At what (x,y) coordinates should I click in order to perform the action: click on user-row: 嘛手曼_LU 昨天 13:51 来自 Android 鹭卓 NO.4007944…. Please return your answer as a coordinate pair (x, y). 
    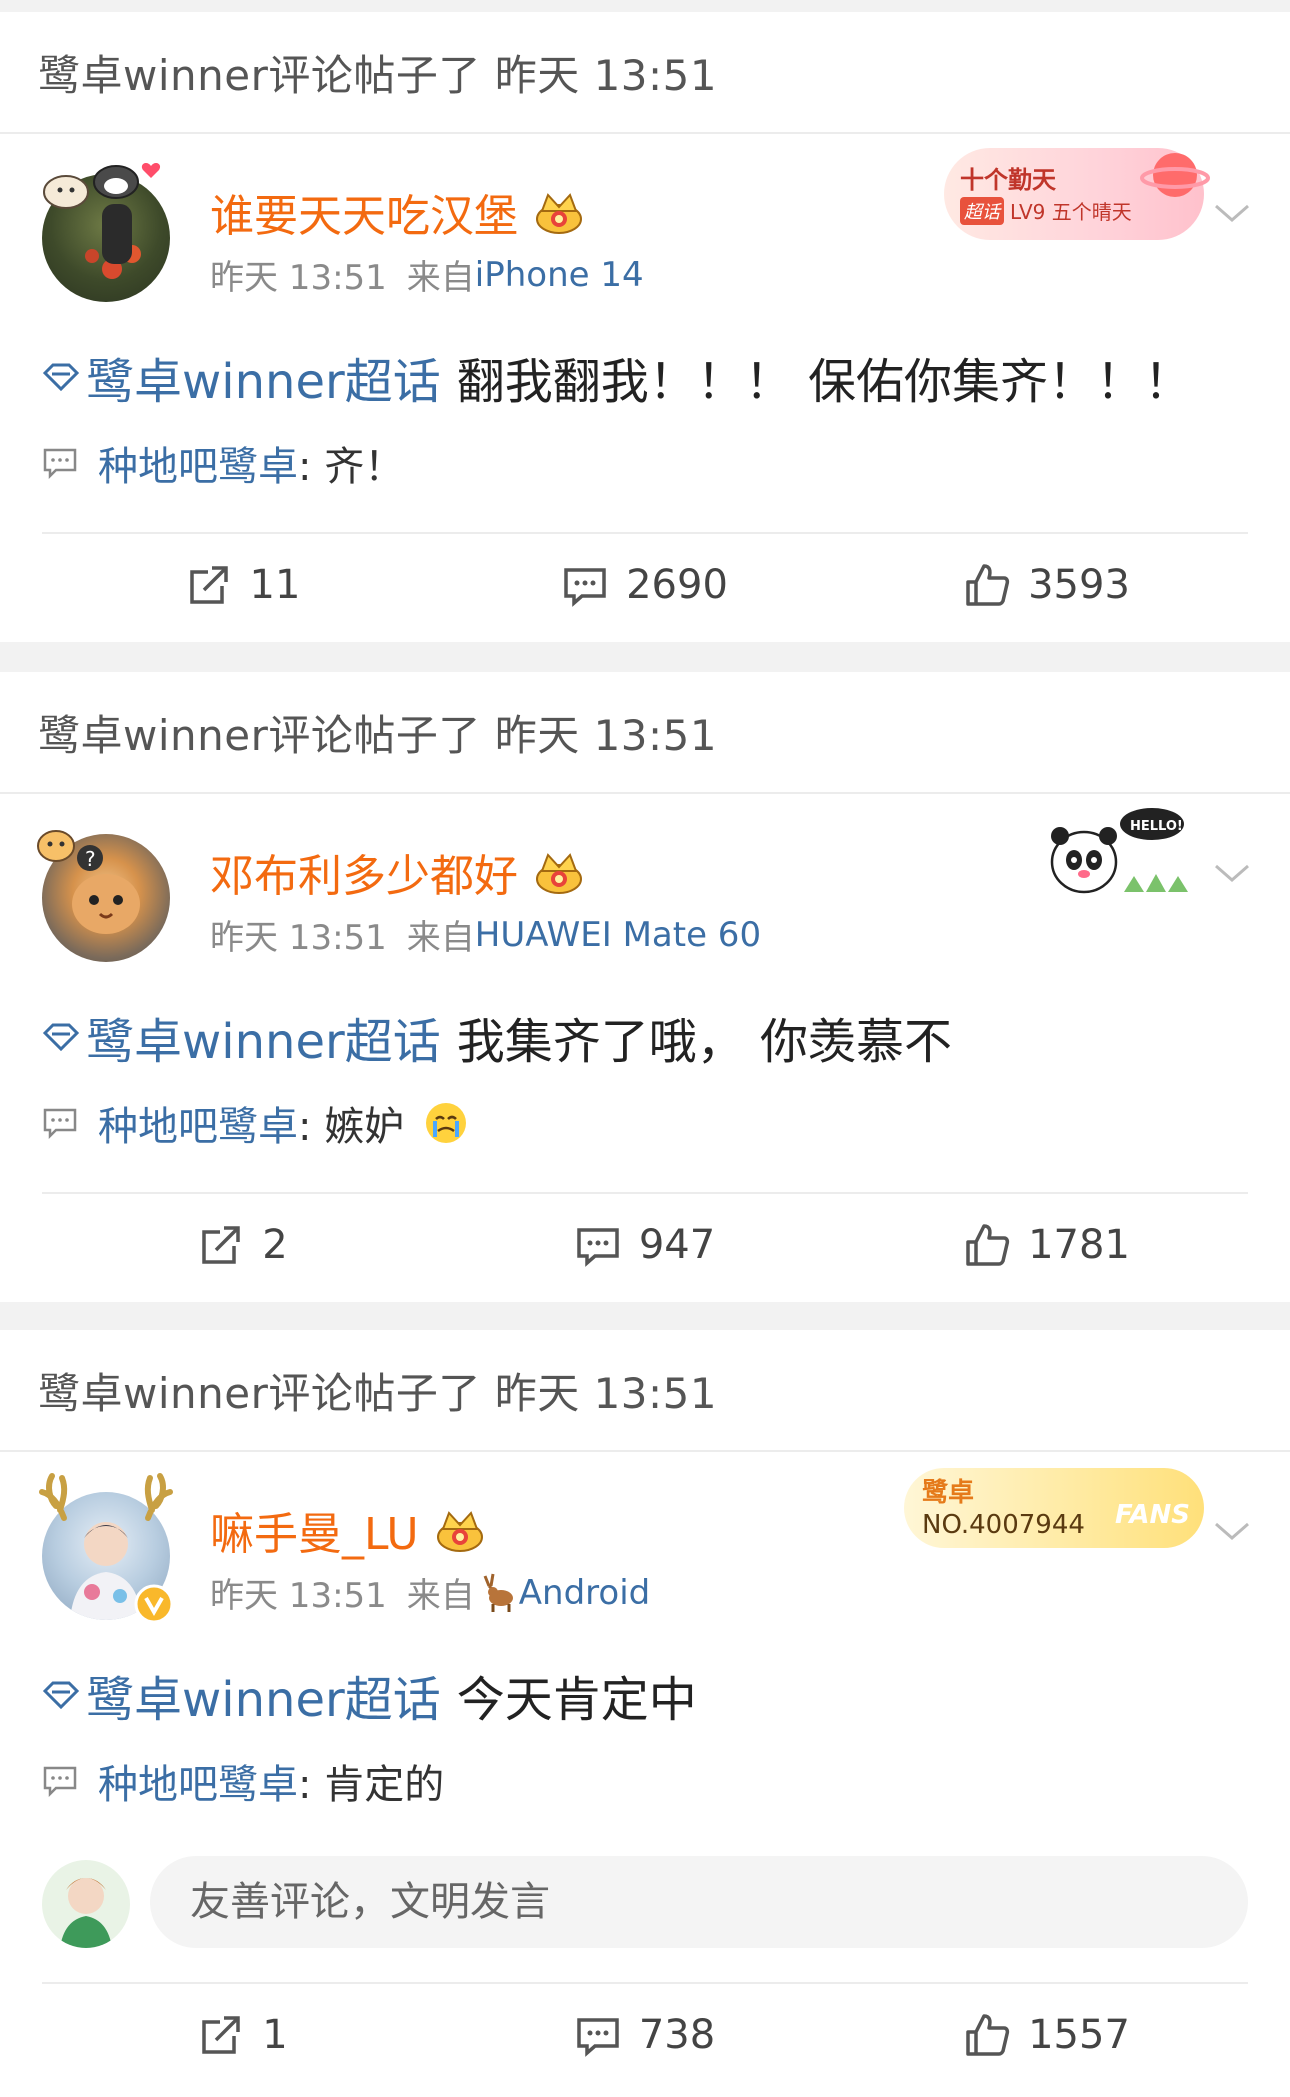
    Looking at the image, I should click on (645, 1542).